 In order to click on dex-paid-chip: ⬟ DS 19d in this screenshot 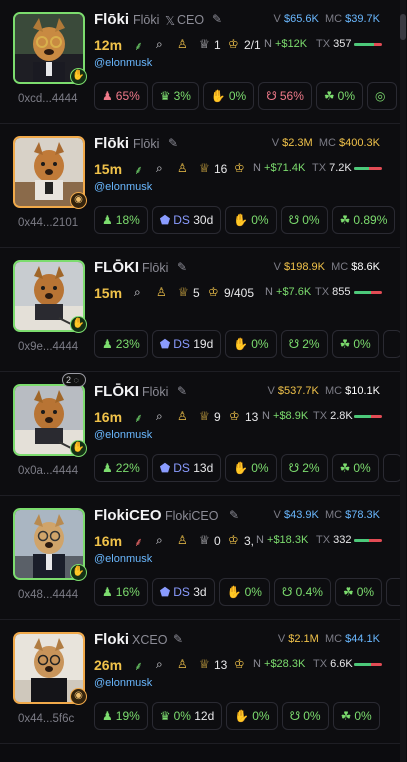, I will do `click(186, 344)`.